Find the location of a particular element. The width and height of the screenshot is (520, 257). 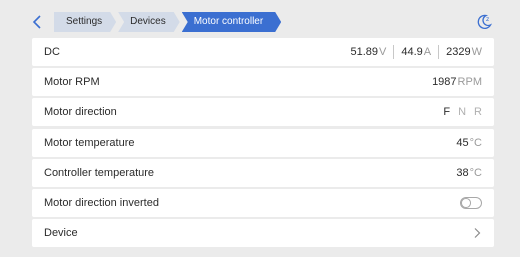

direction-neutral: N is located at coordinates (462, 112).